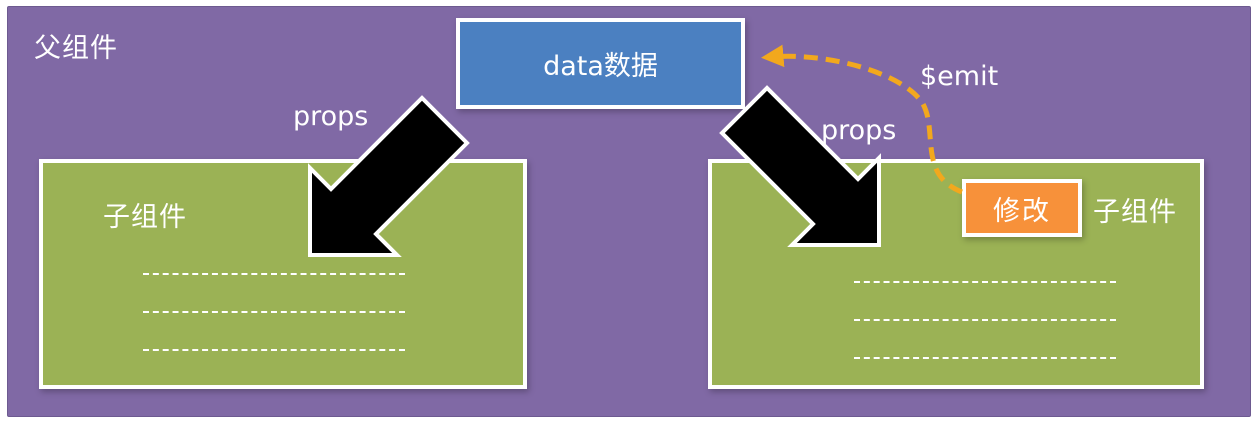  What do you see at coordinates (331, 116) in the screenshot?
I see `props-left-label: props` at bounding box center [331, 116].